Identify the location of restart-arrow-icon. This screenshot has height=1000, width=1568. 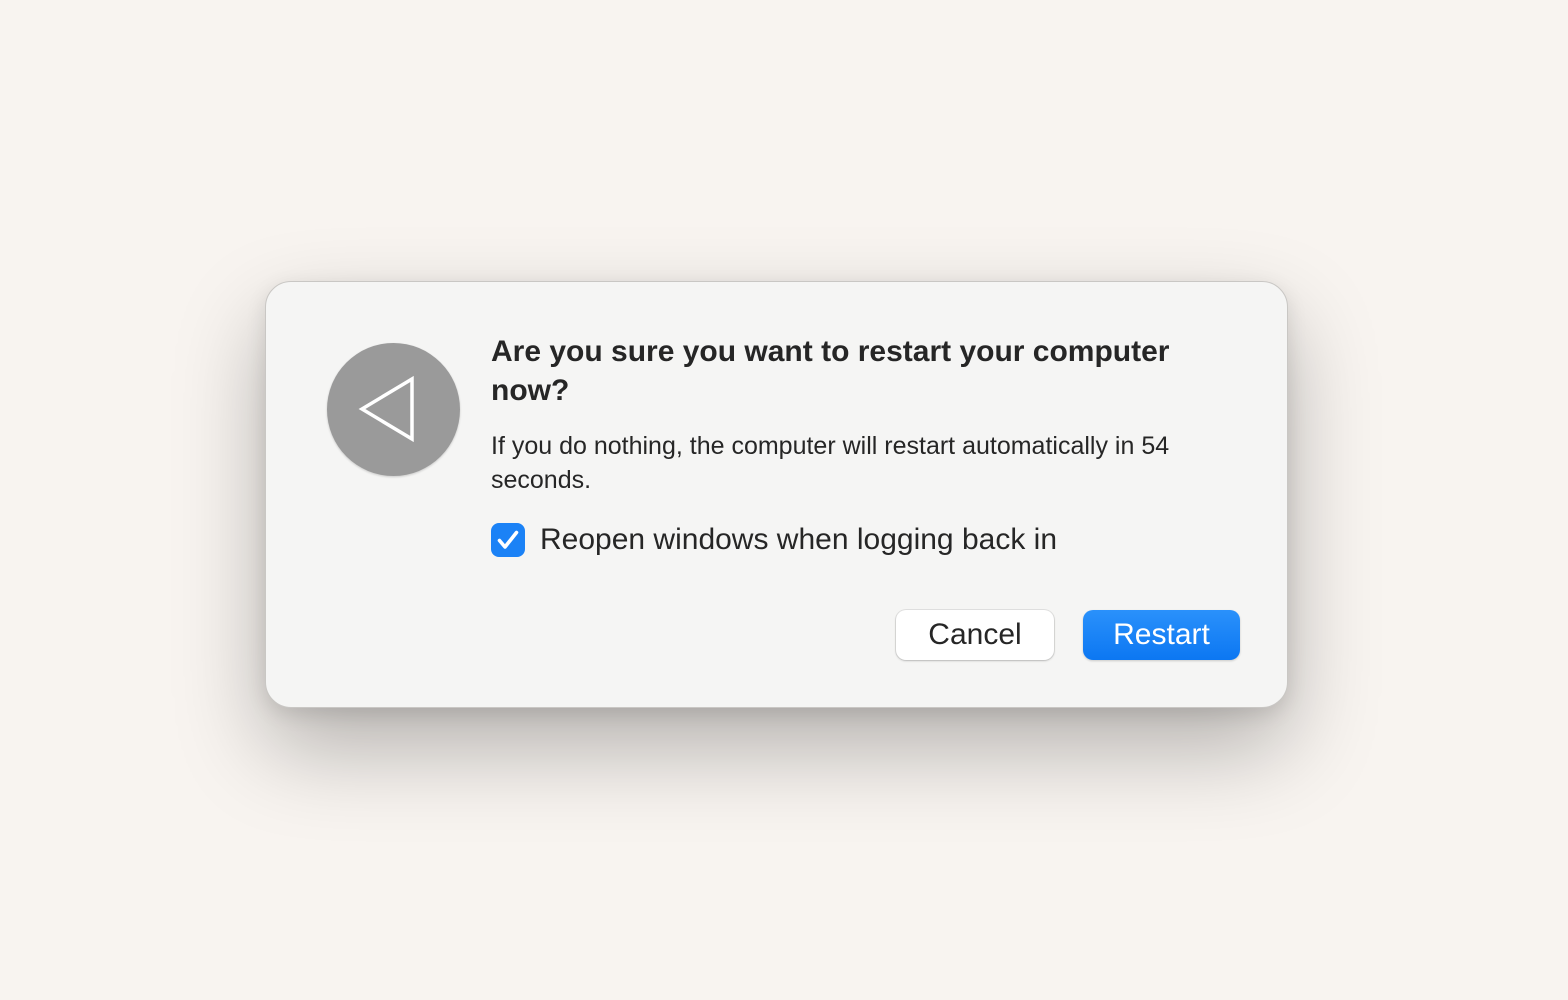
(393, 409).